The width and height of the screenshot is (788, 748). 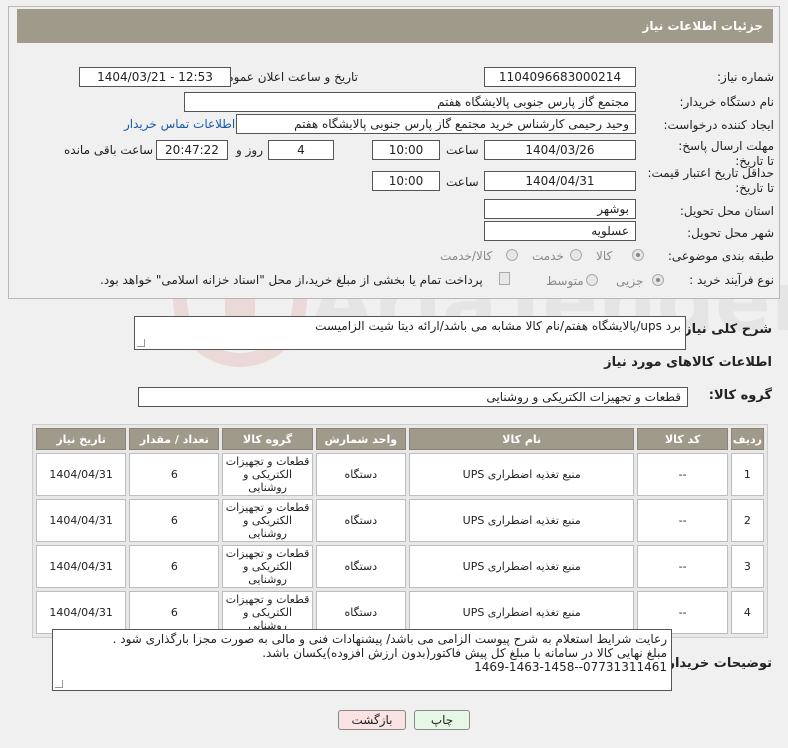 I want to click on col-code: کد کالا, so click(x=682, y=439).